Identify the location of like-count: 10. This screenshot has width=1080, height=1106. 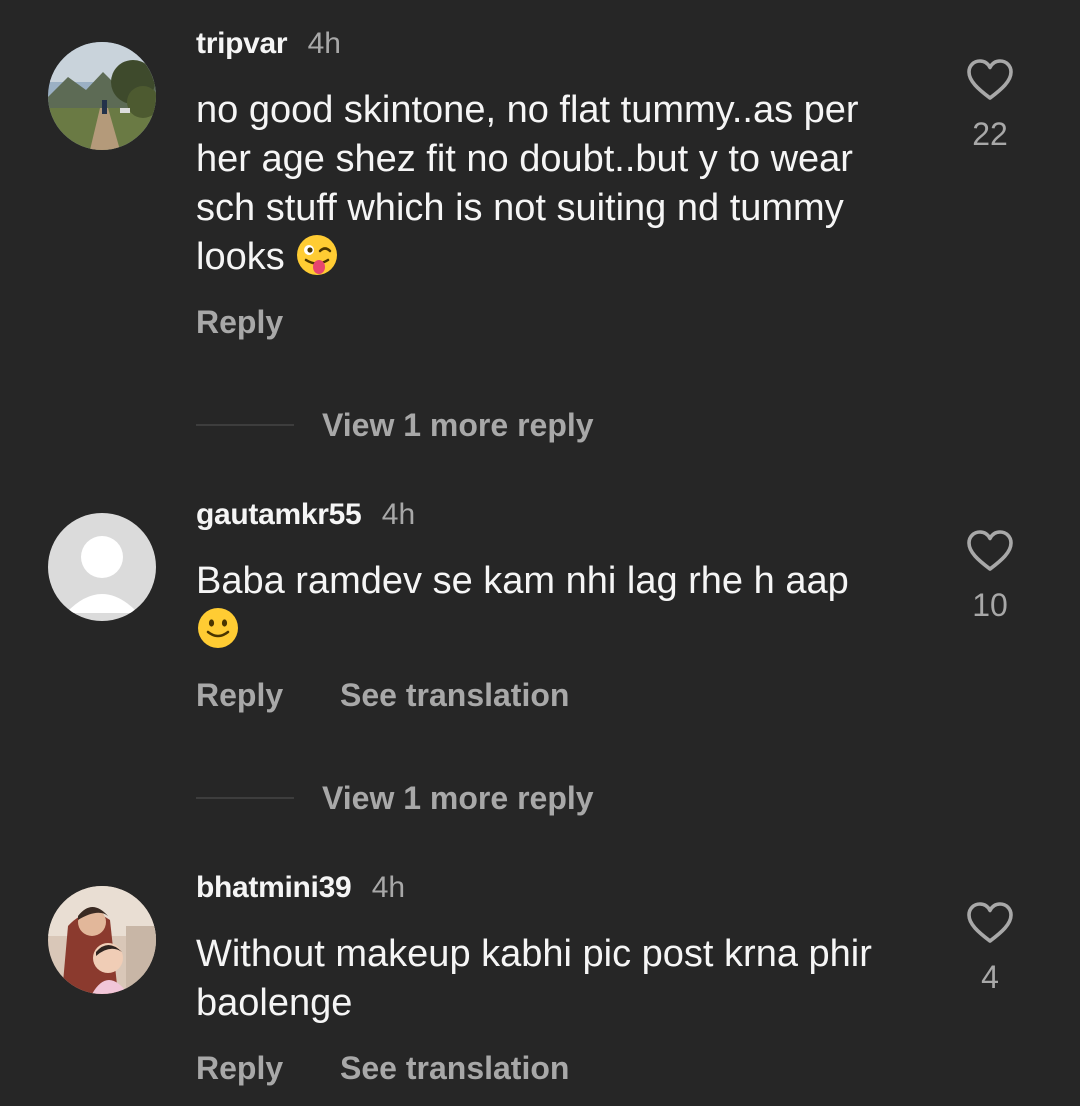
(990, 605).